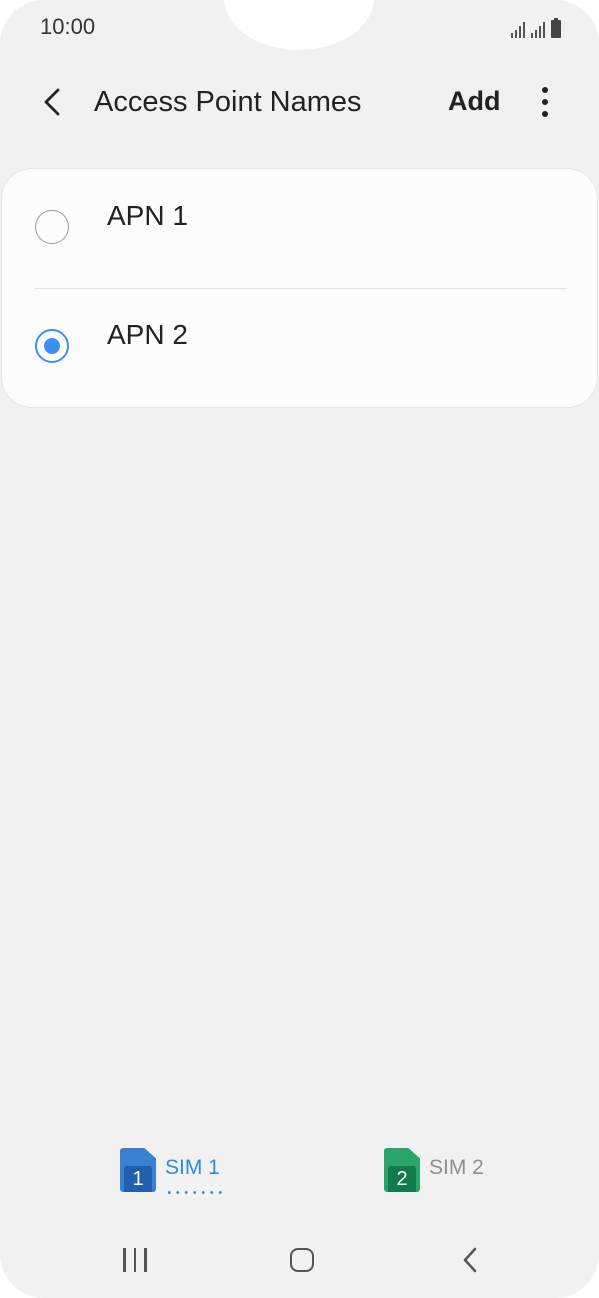 This screenshot has height=1298, width=599. Describe the element at coordinates (138, 1179) in the screenshot. I see `sim-badge-number: 1` at that location.